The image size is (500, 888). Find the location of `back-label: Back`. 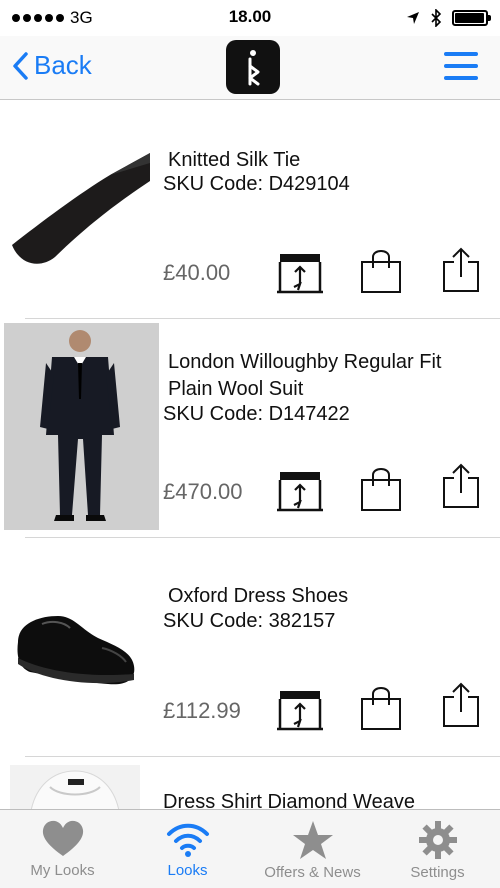

back-label: Back is located at coordinates (63, 65).